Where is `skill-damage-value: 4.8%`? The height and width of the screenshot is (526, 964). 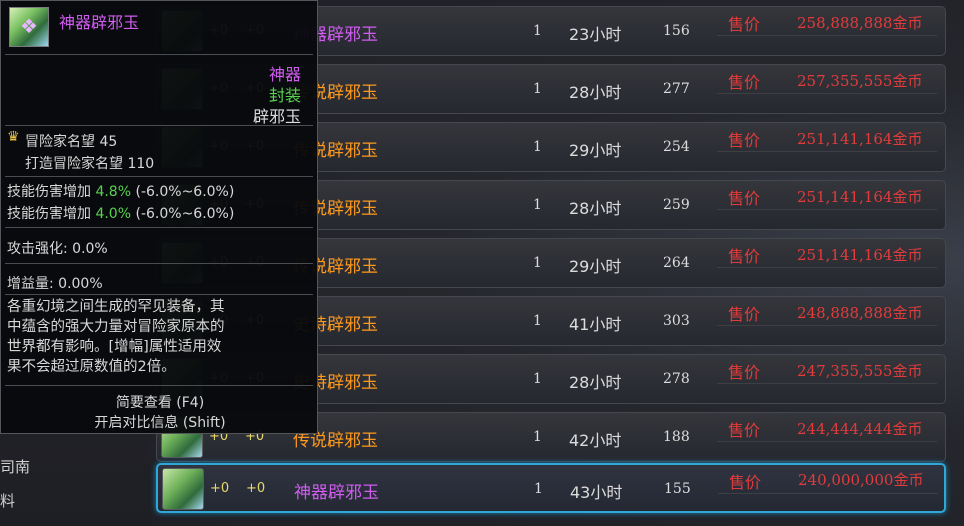
skill-damage-value: 4.8% is located at coordinates (113, 192).